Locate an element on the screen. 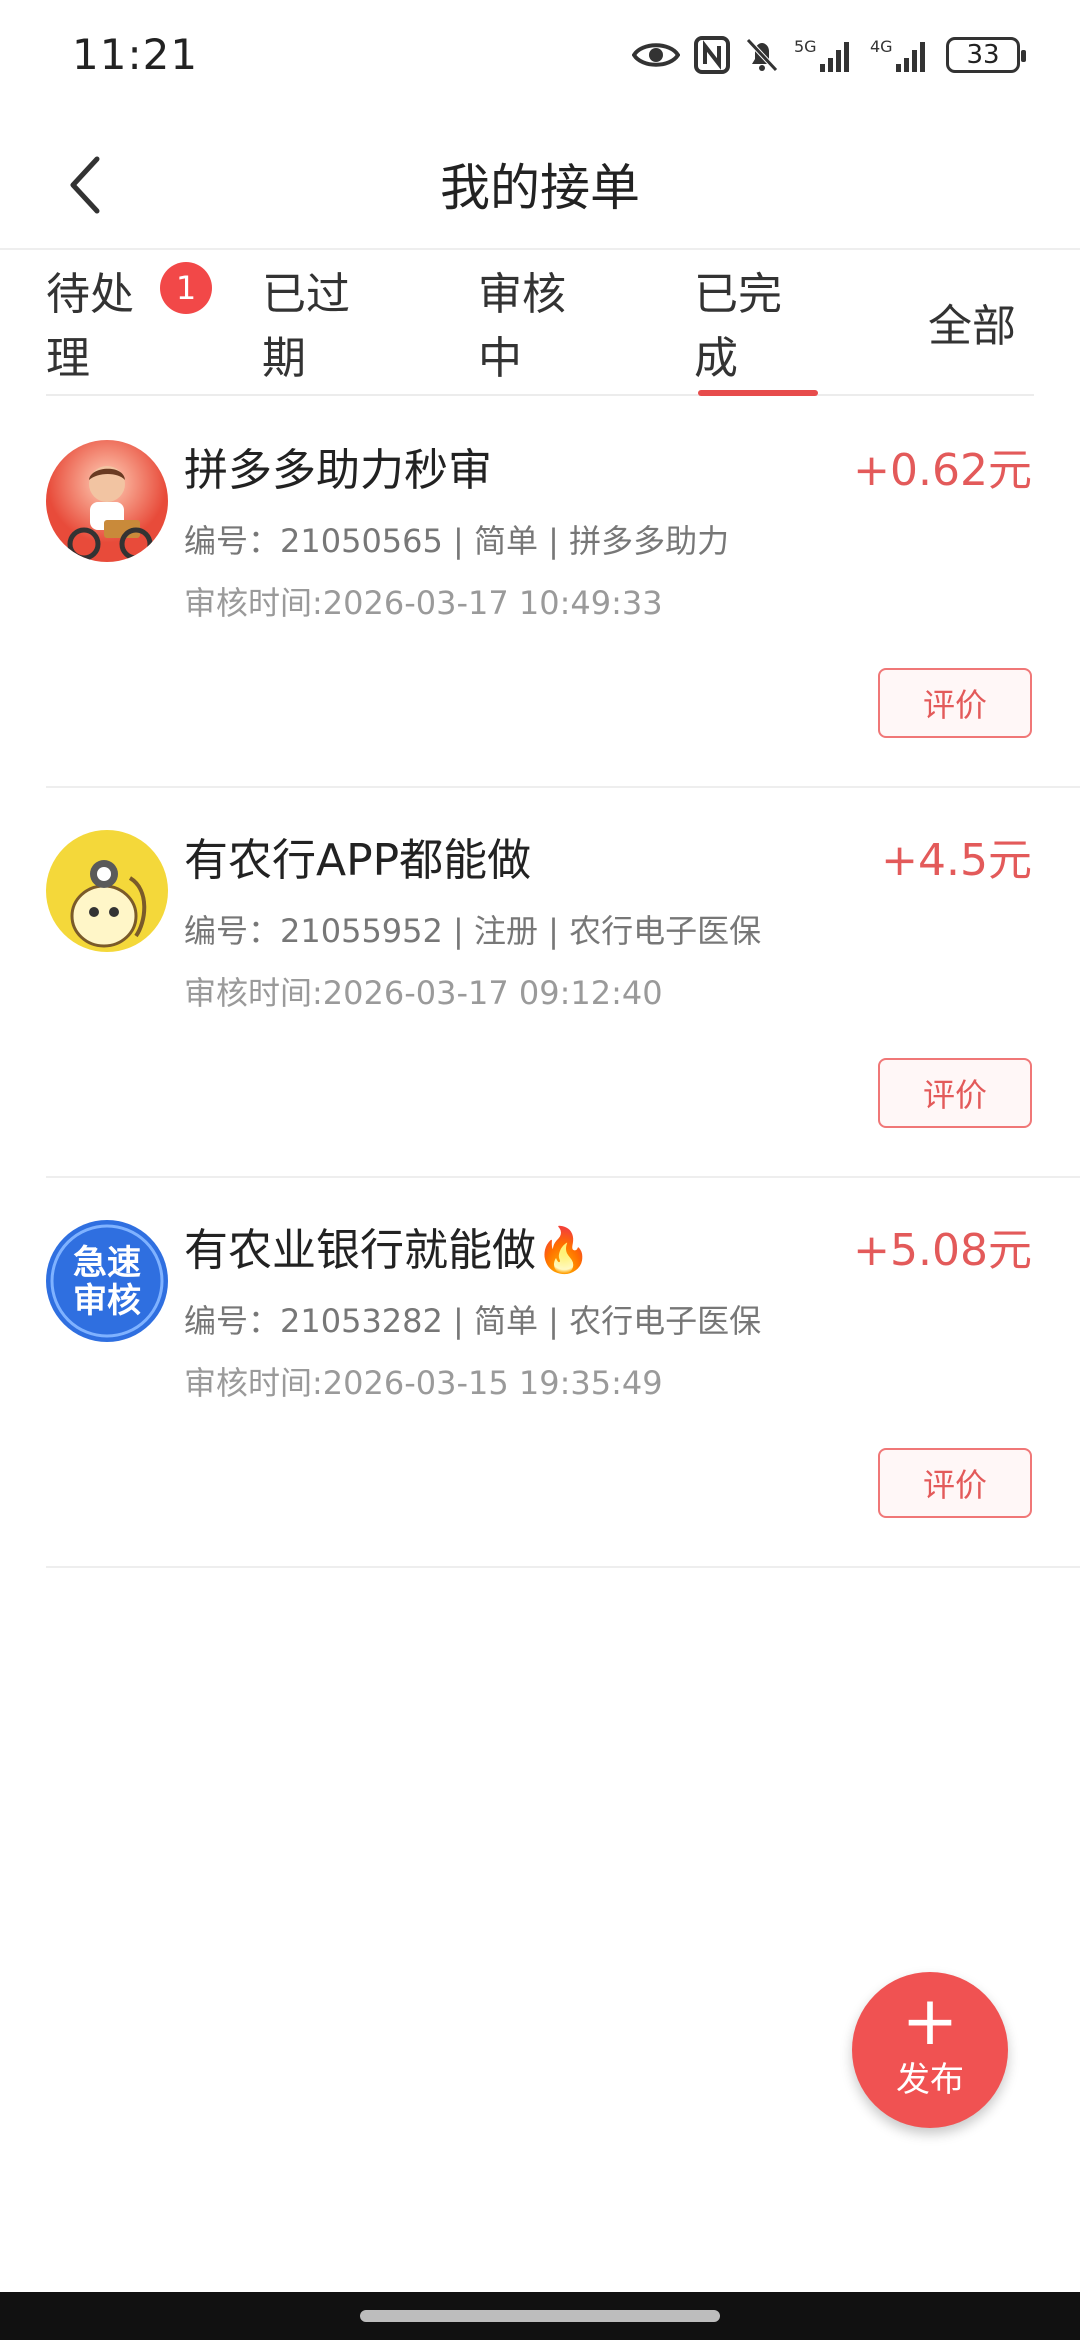  svg-text: 4G is located at coordinates (881, 46).